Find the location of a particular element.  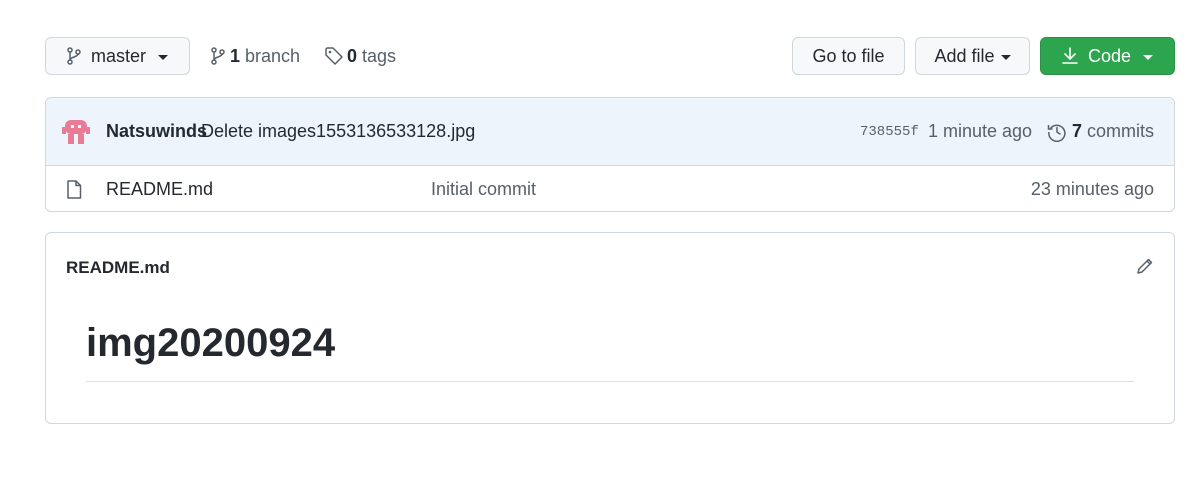

go-to-file-button: Go to file is located at coordinates (848, 56).